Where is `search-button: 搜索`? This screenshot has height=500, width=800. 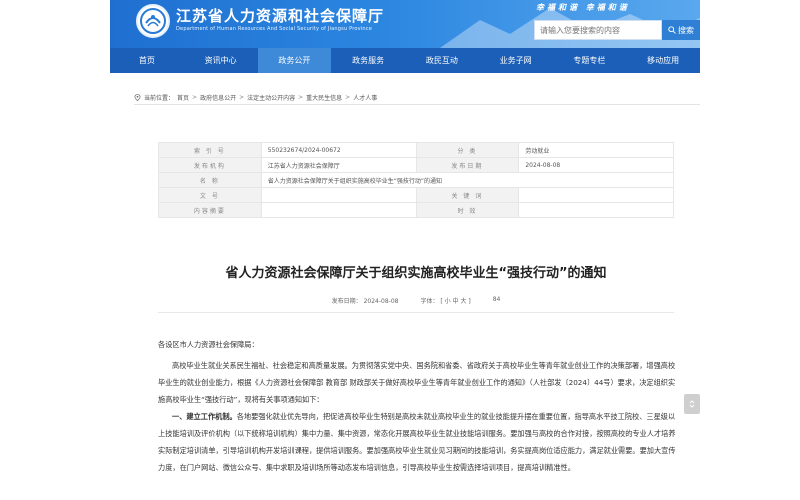
search-button: 搜索 is located at coordinates (681, 30).